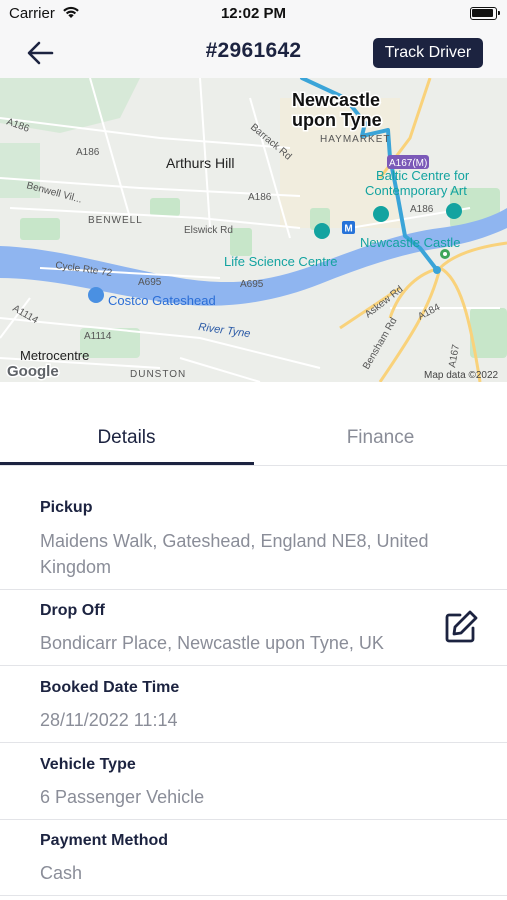 This screenshot has height=900, width=507. Describe the element at coordinates (72, 610) in the screenshot. I see `dropoff-label: Drop Off` at that location.